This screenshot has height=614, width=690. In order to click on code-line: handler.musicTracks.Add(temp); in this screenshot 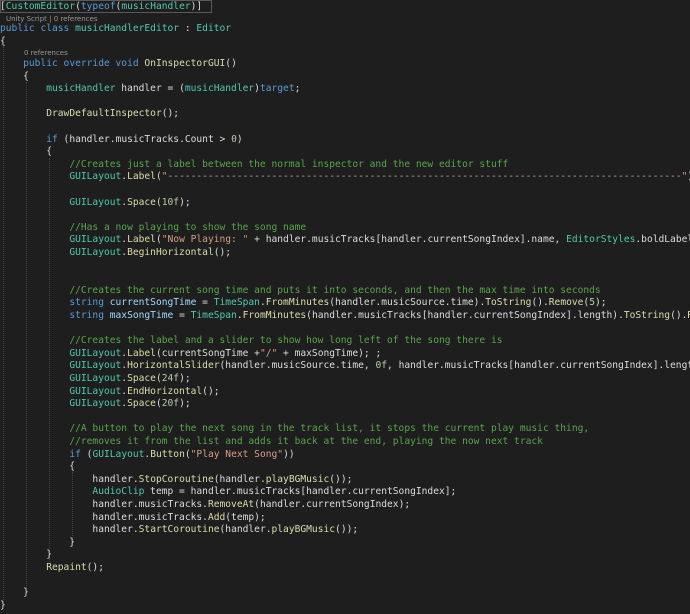, I will do `click(133, 518)`.